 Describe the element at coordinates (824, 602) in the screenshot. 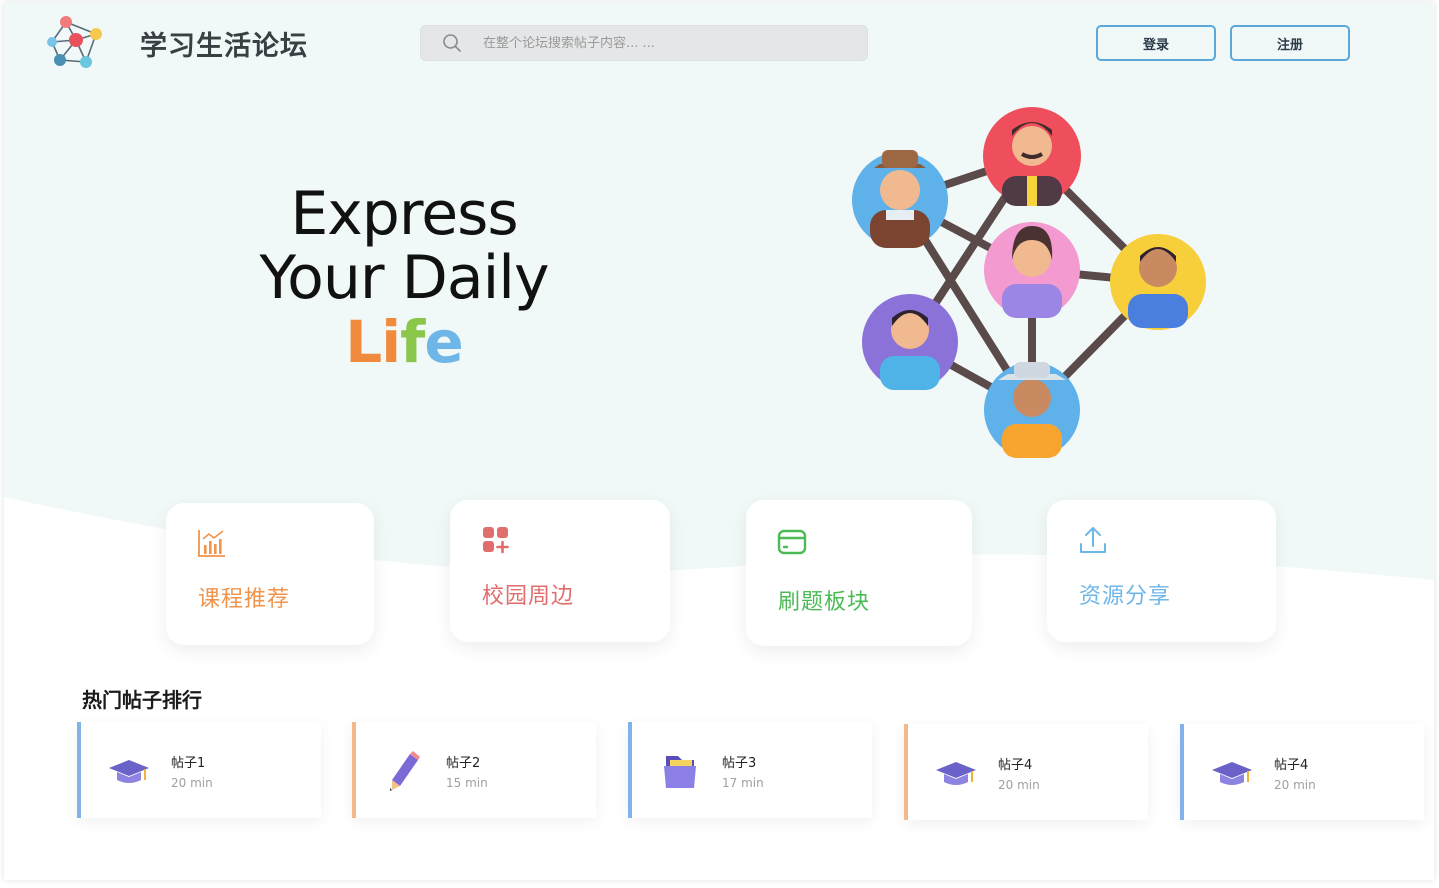

I see `category-label: 刷题板块` at that location.